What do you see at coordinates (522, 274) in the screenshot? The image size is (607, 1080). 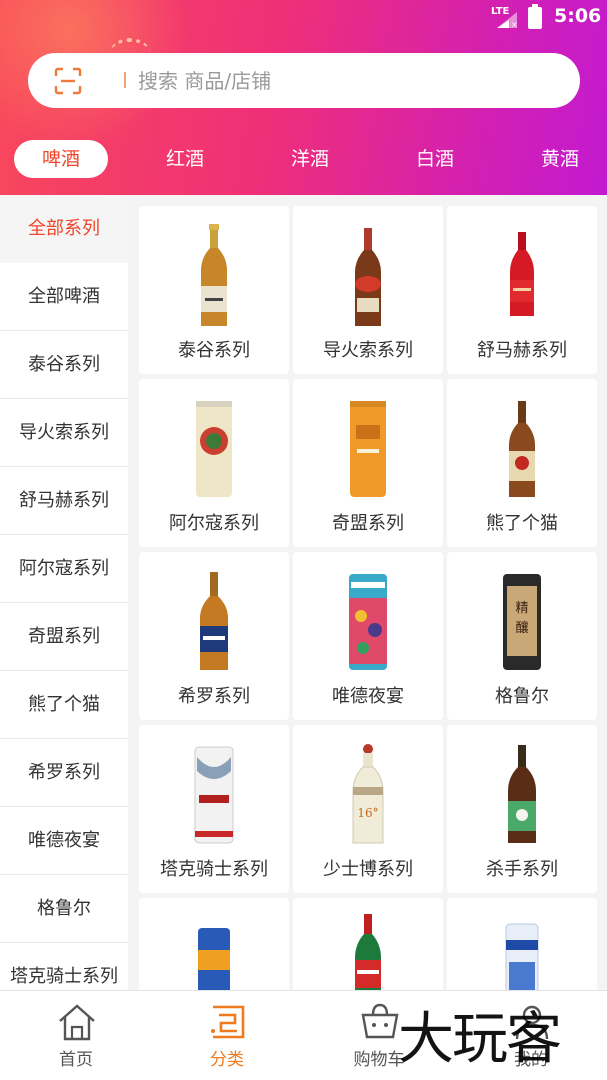 I see `red-bottle-icon` at bounding box center [522, 274].